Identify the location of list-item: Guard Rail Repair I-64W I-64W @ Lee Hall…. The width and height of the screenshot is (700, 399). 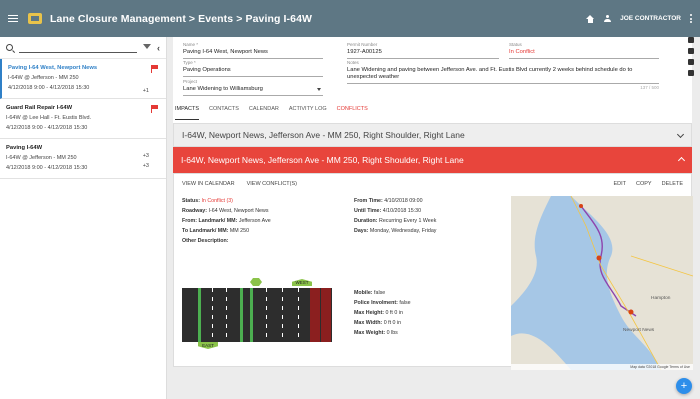
(83, 119).